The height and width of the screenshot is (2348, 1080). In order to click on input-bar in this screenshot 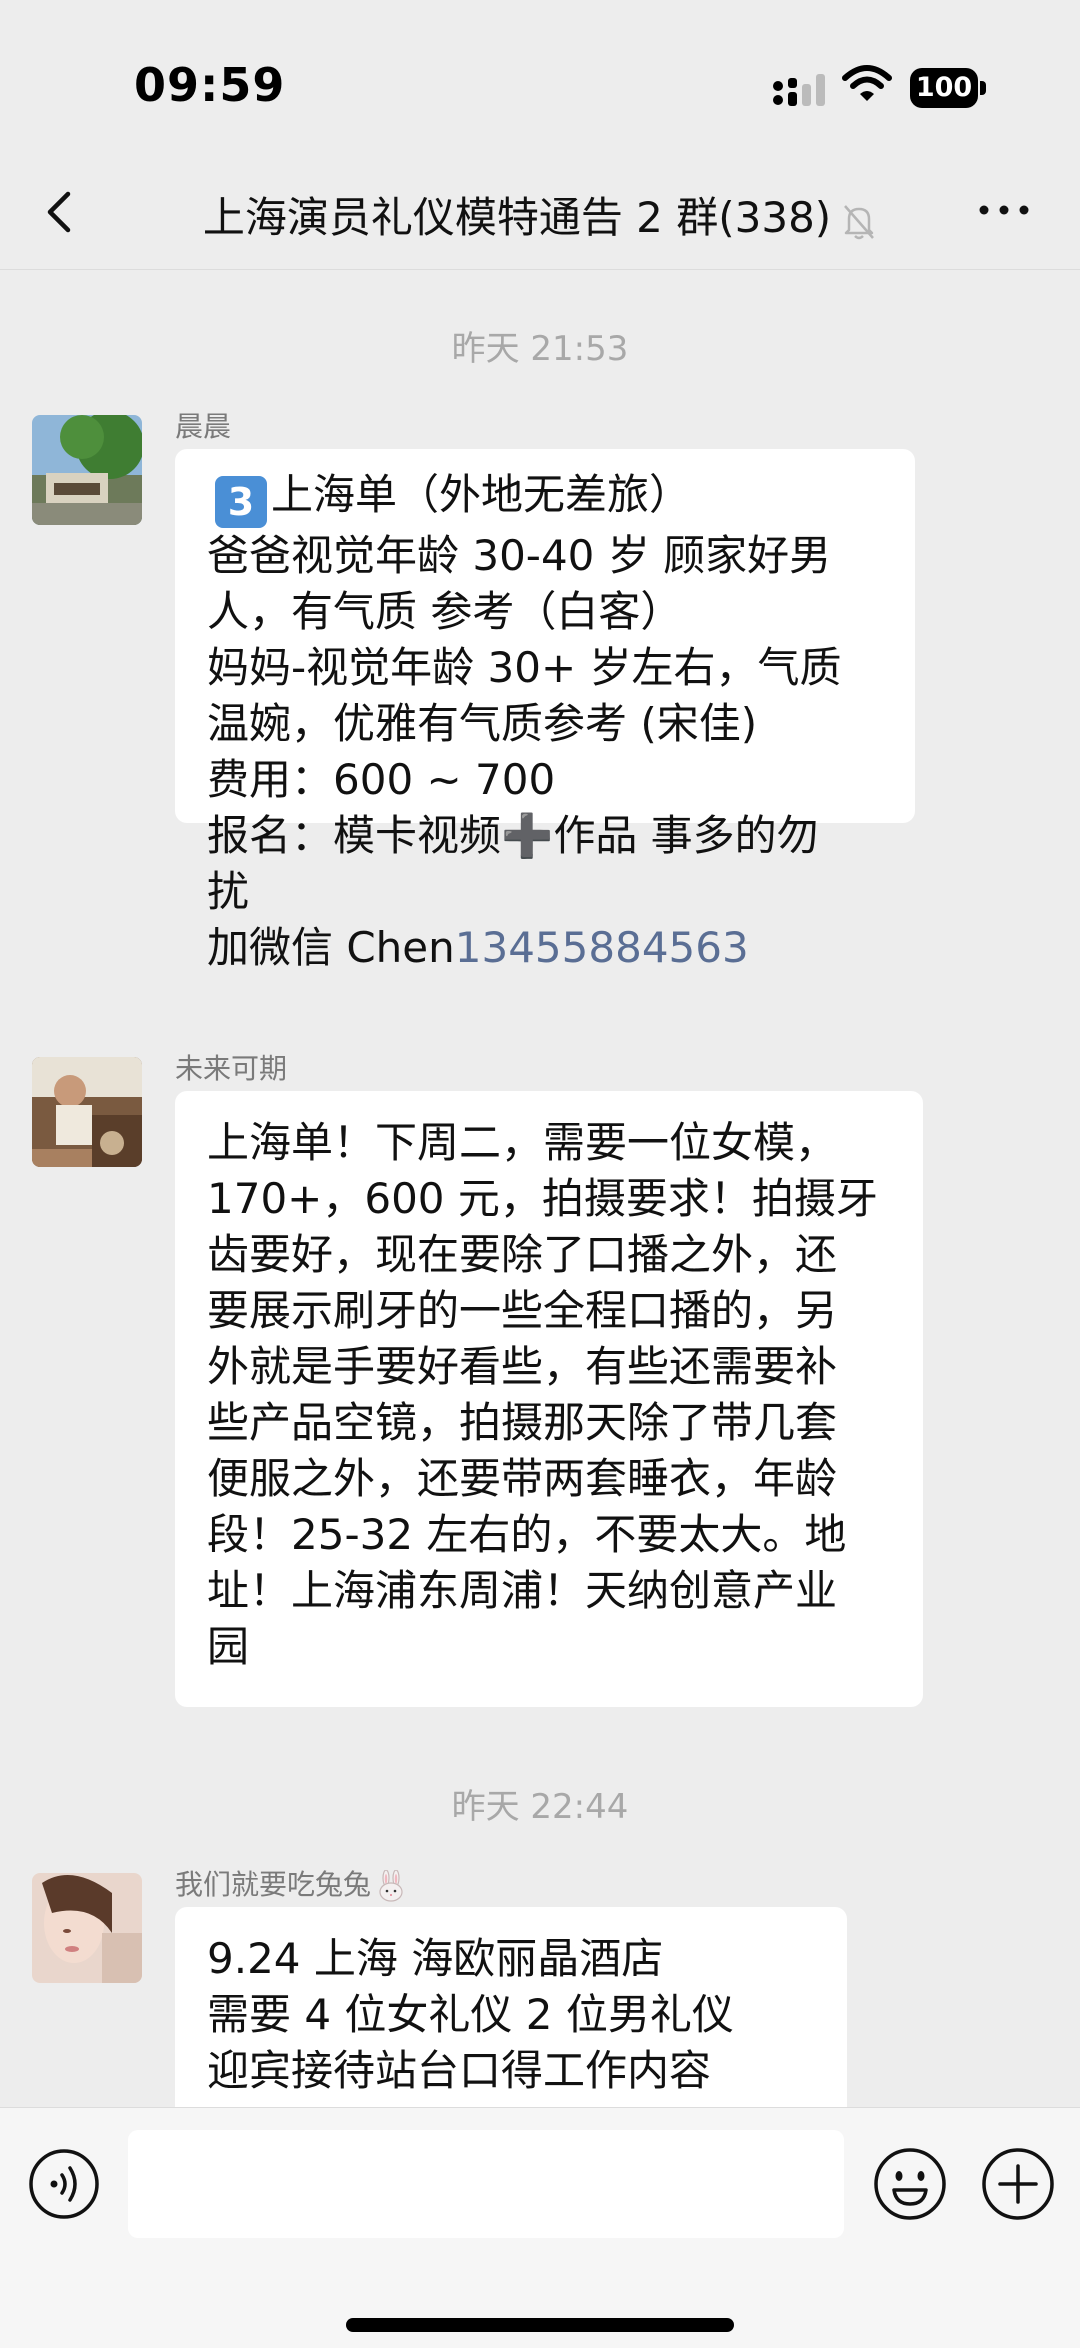, I will do `click(540, 2227)`.